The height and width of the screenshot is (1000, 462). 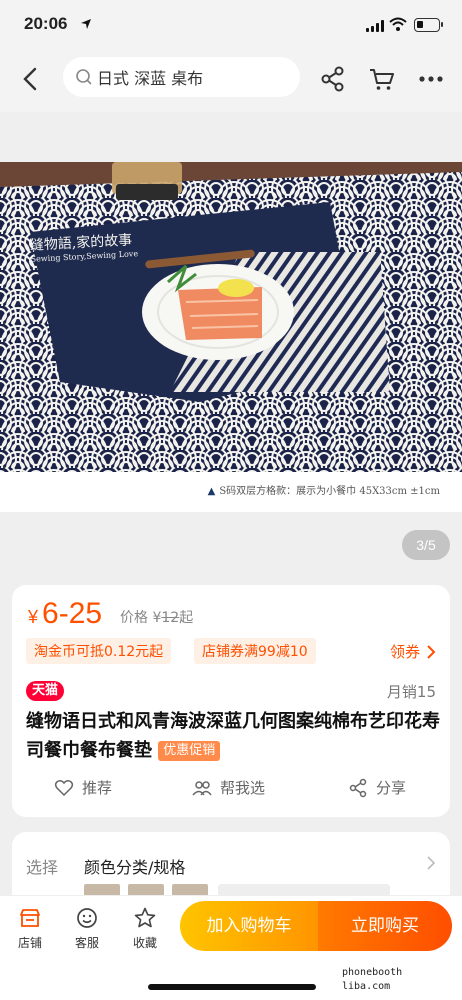 What do you see at coordinates (391, 788) in the screenshot?
I see `share-label: 分享` at bounding box center [391, 788].